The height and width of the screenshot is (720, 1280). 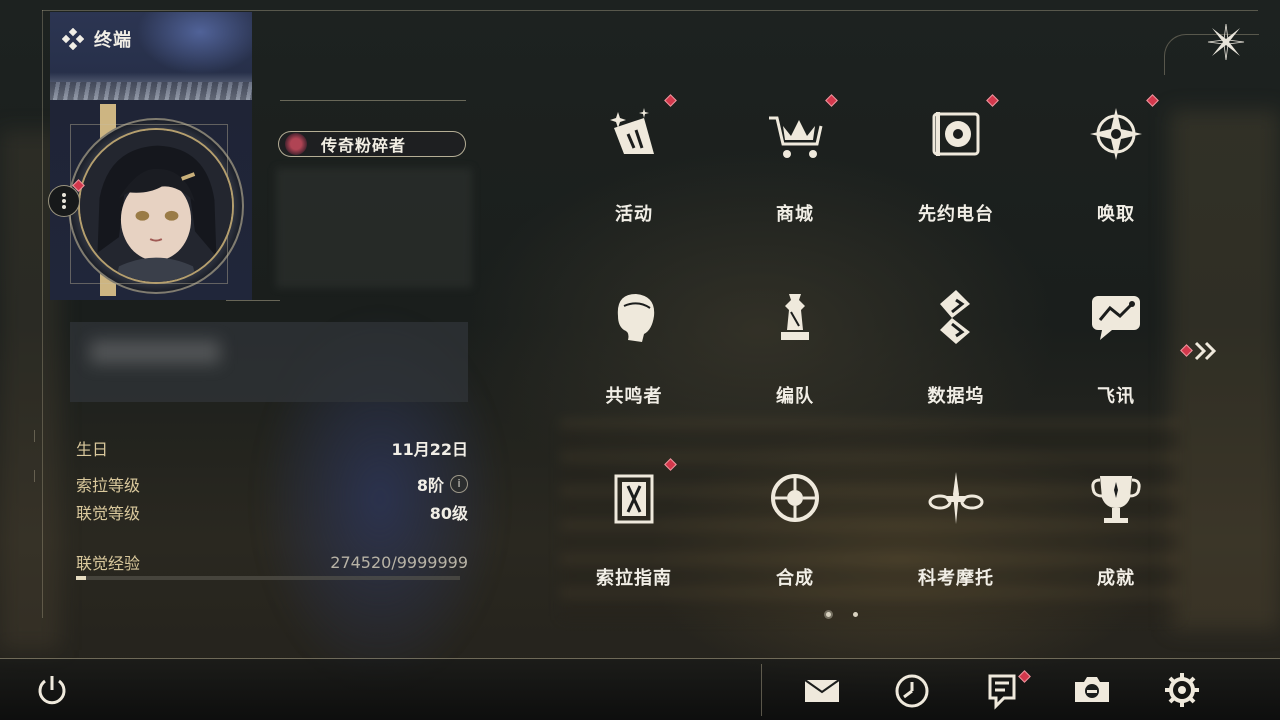 What do you see at coordinates (956, 498) in the screenshot?
I see `motorcycle-icon` at bounding box center [956, 498].